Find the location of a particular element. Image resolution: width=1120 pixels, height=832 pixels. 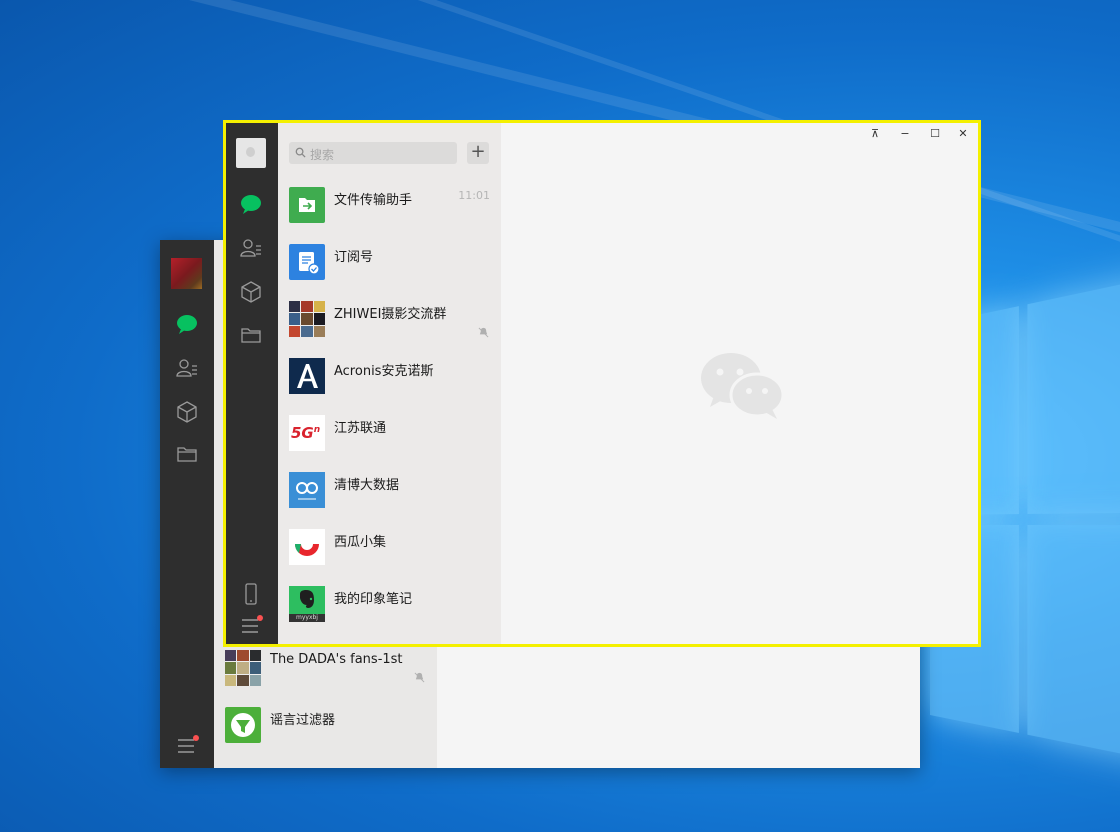

chat-name: 文件传输助手 is located at coordinates (373, 198).